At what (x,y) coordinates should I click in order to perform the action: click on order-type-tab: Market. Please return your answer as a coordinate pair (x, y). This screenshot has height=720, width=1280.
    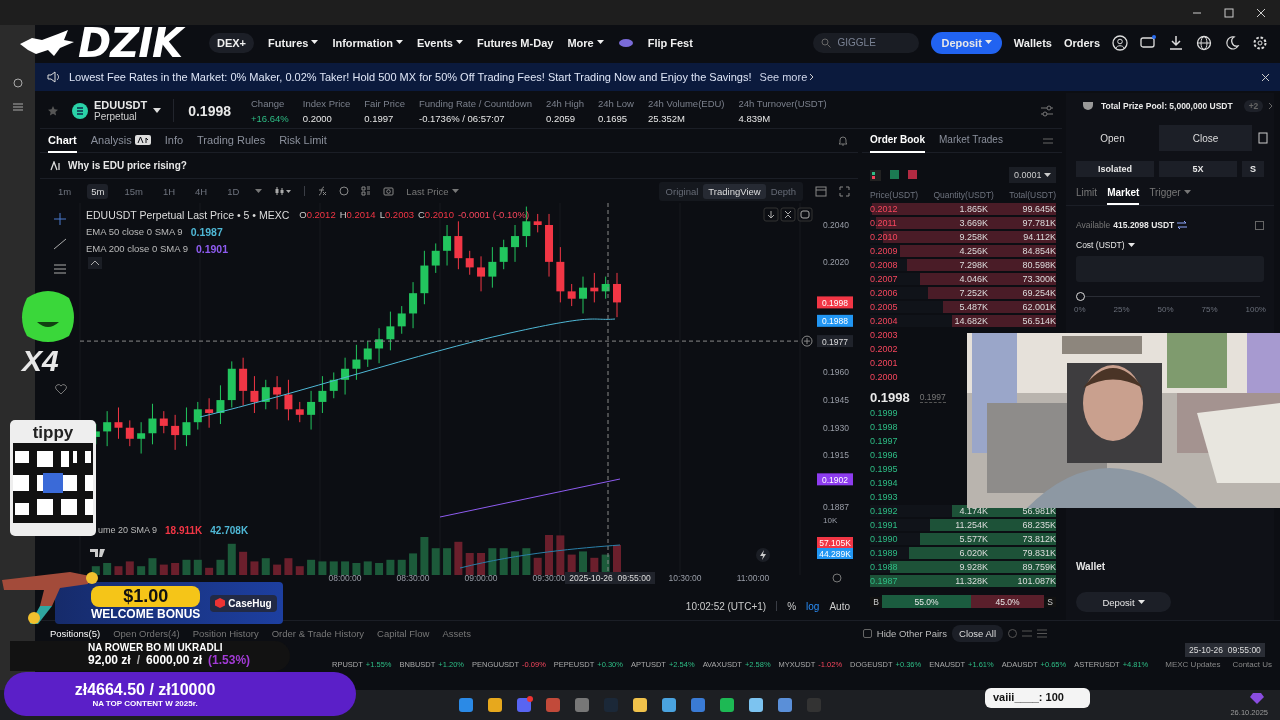
    Looking at the image, I should click on (1123, 196).